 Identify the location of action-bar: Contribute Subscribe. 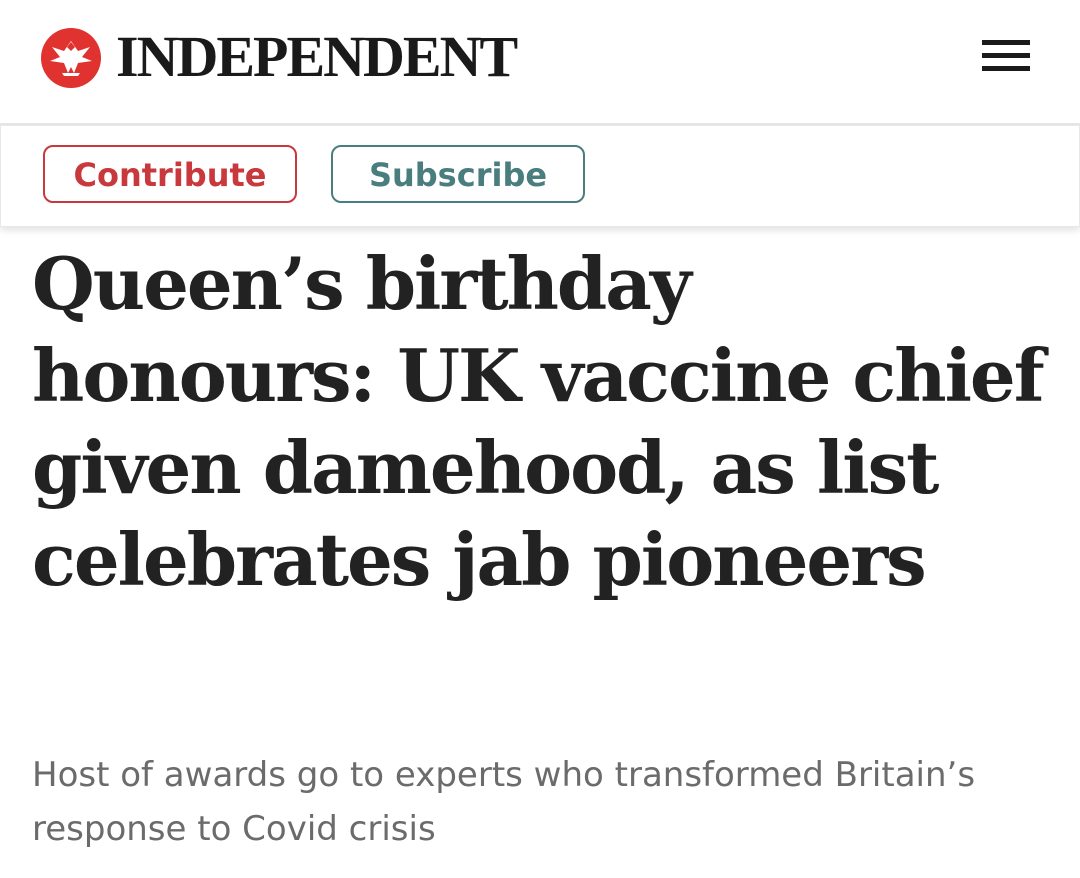
(540, 176).